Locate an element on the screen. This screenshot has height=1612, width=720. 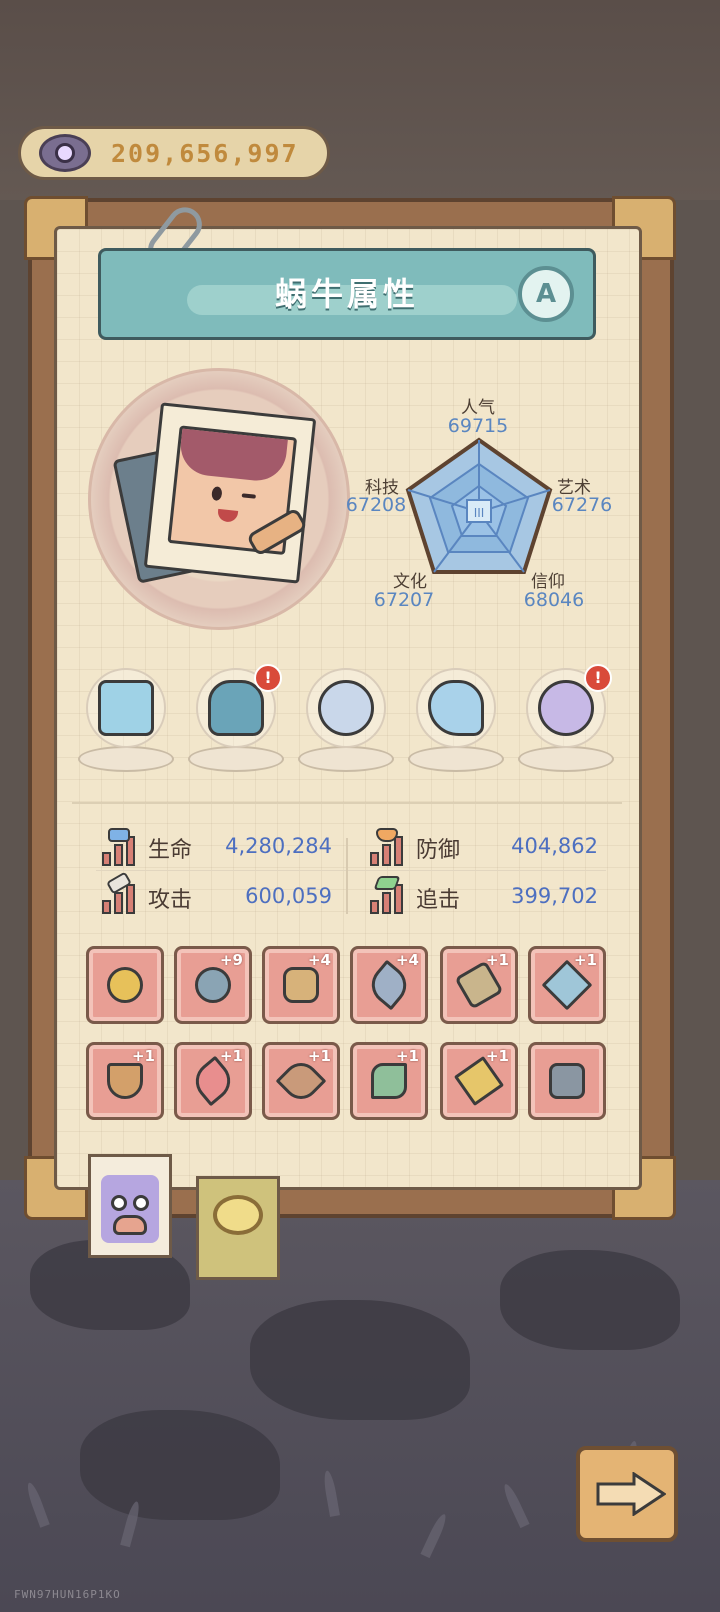
attack-value: 600,059 is located at coordinates (288, 896).